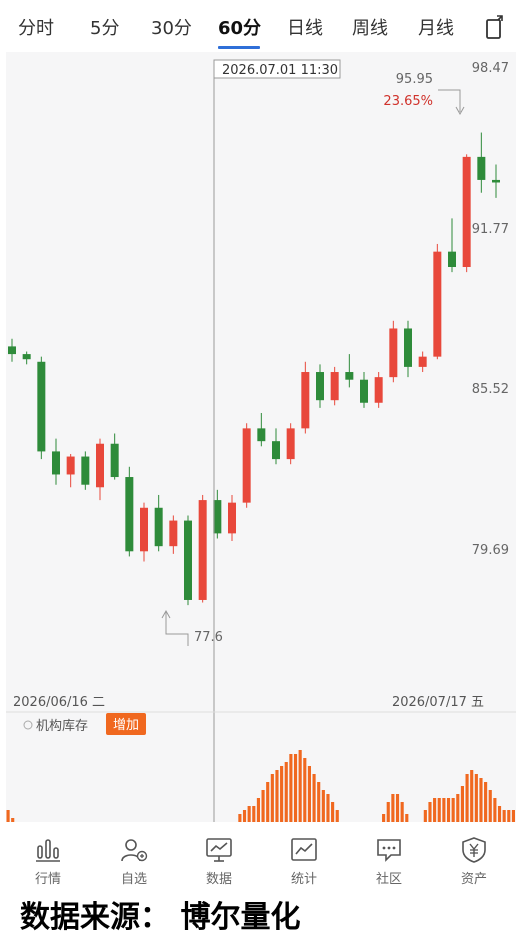 This screenshot has width=522, height=944. What do you see at coordinates (438, 702) in the screenshot?
I see `end-date-label: 2026/07/17 五` at bounding box center [438, 702].